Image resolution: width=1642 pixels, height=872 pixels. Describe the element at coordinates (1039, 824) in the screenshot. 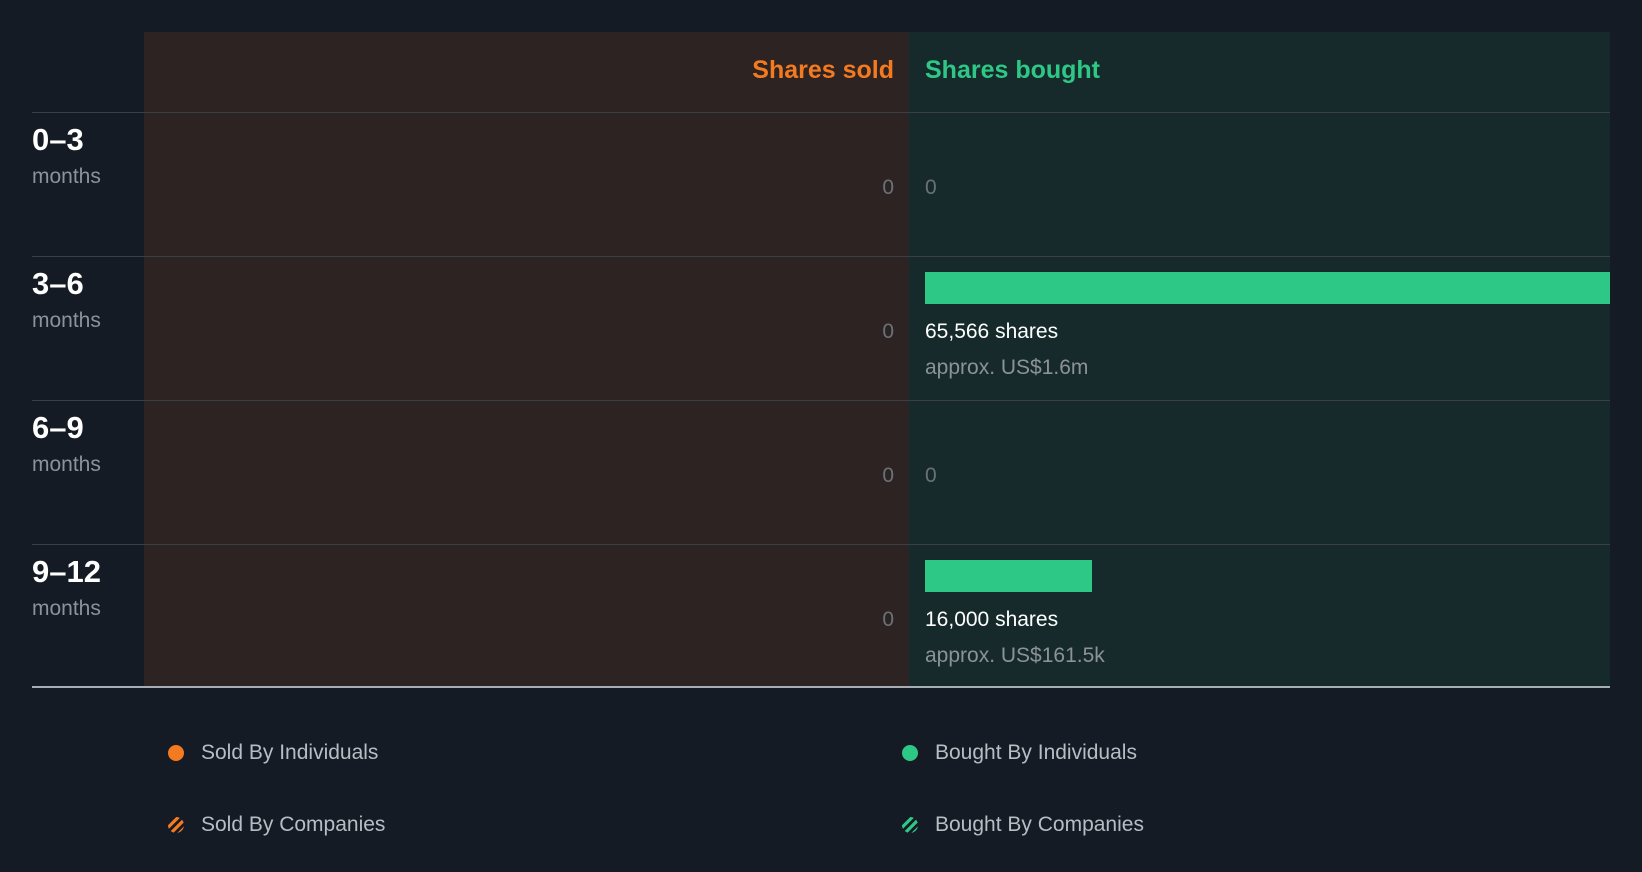

I see `legend-label: Bought By Companies` at that location.